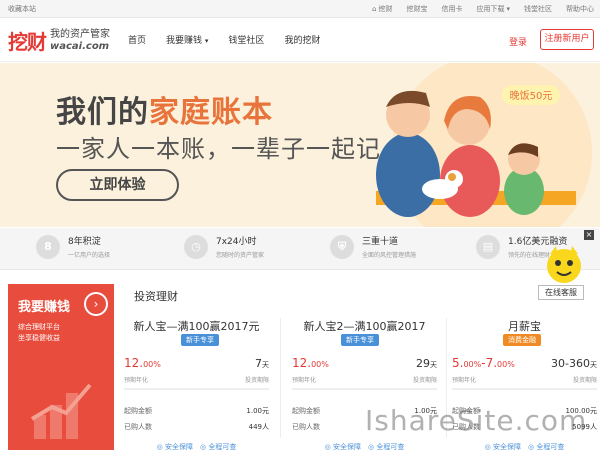  I want to click on family-illustration: 晚饭50元, so click(484, 145).